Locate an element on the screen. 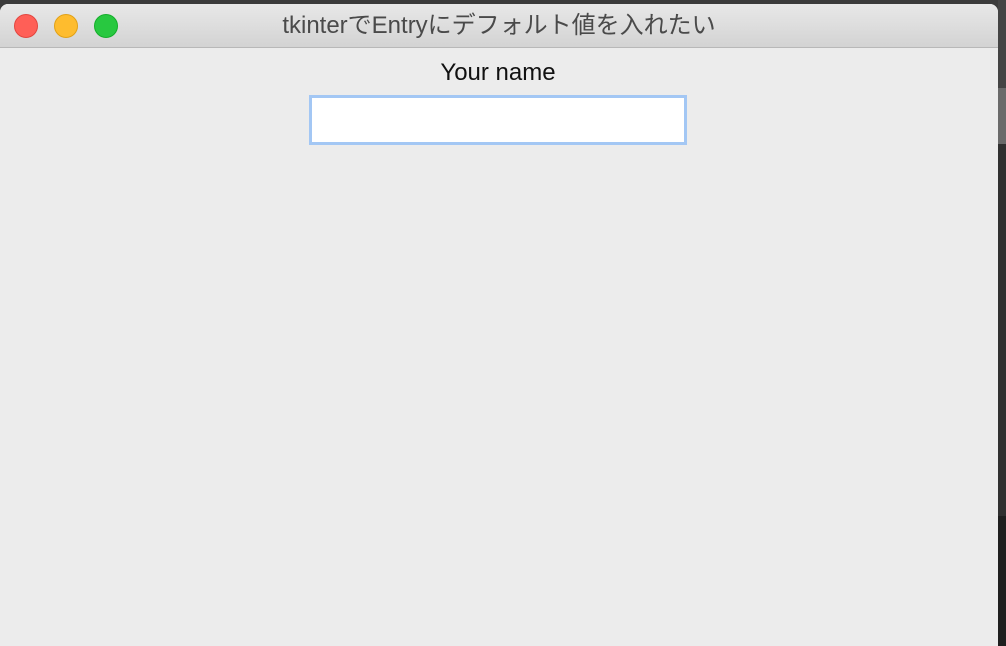  title-bar: tkinterでEntryにデフォルト値を入れたい is located at coordinates (499, 26).